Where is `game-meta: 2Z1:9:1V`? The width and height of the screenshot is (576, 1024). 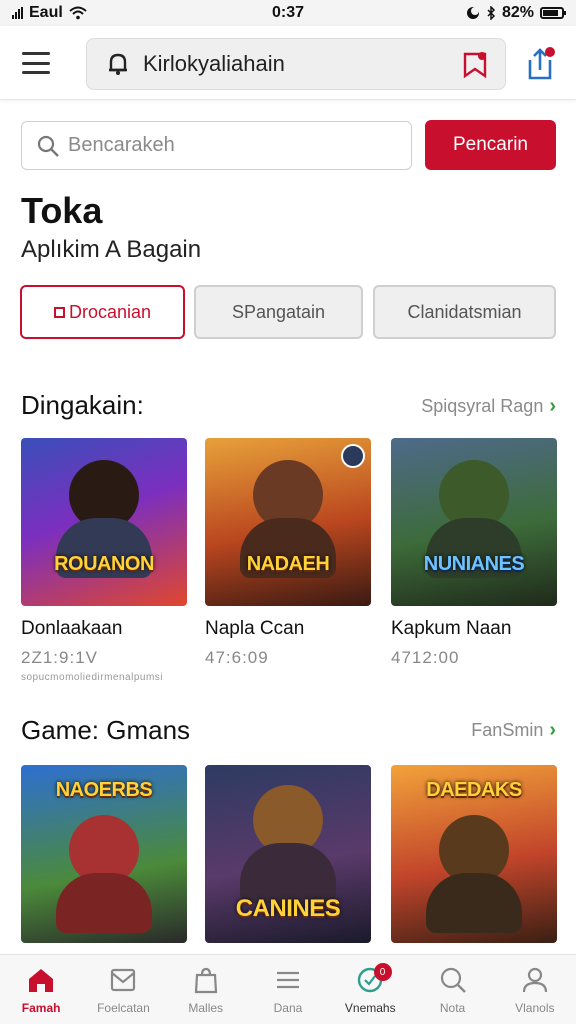 game-meta: 2Z1:9:1V is located at coordinates (59, 657).